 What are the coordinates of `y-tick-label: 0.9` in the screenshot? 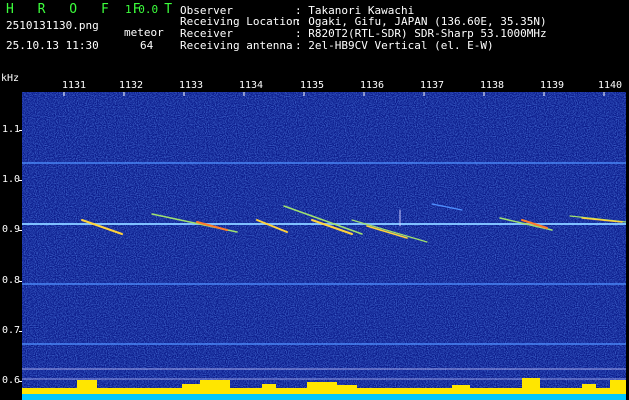 It's located at (11, 229).